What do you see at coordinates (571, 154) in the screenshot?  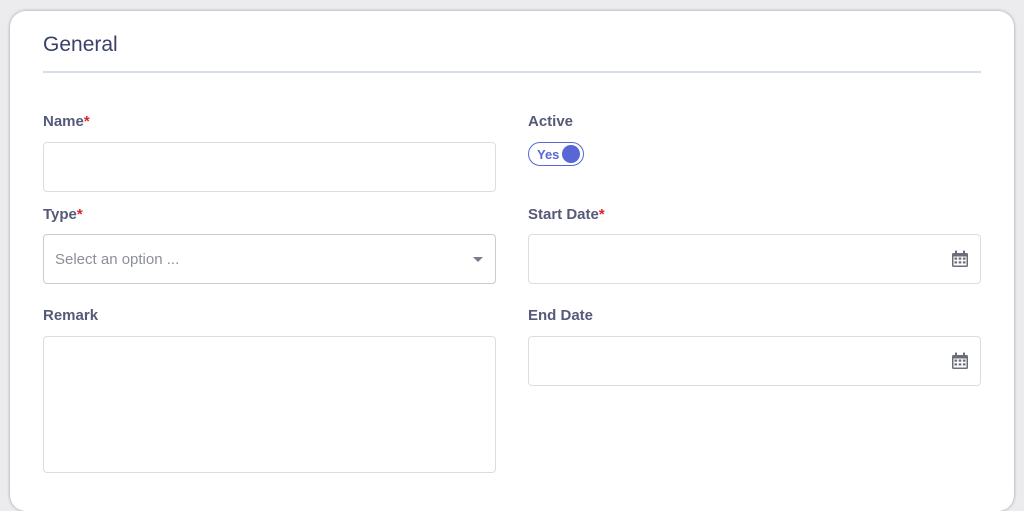 I see `toggle-knob` at bounding box center [571, 154].